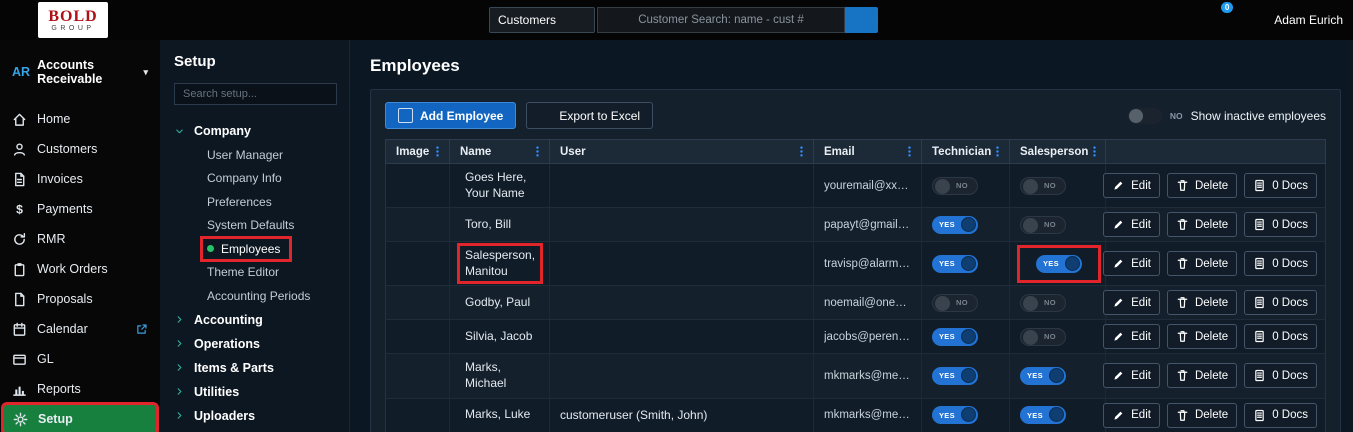  I want to click on sidebar-item-home: Home, so click(80, 119).